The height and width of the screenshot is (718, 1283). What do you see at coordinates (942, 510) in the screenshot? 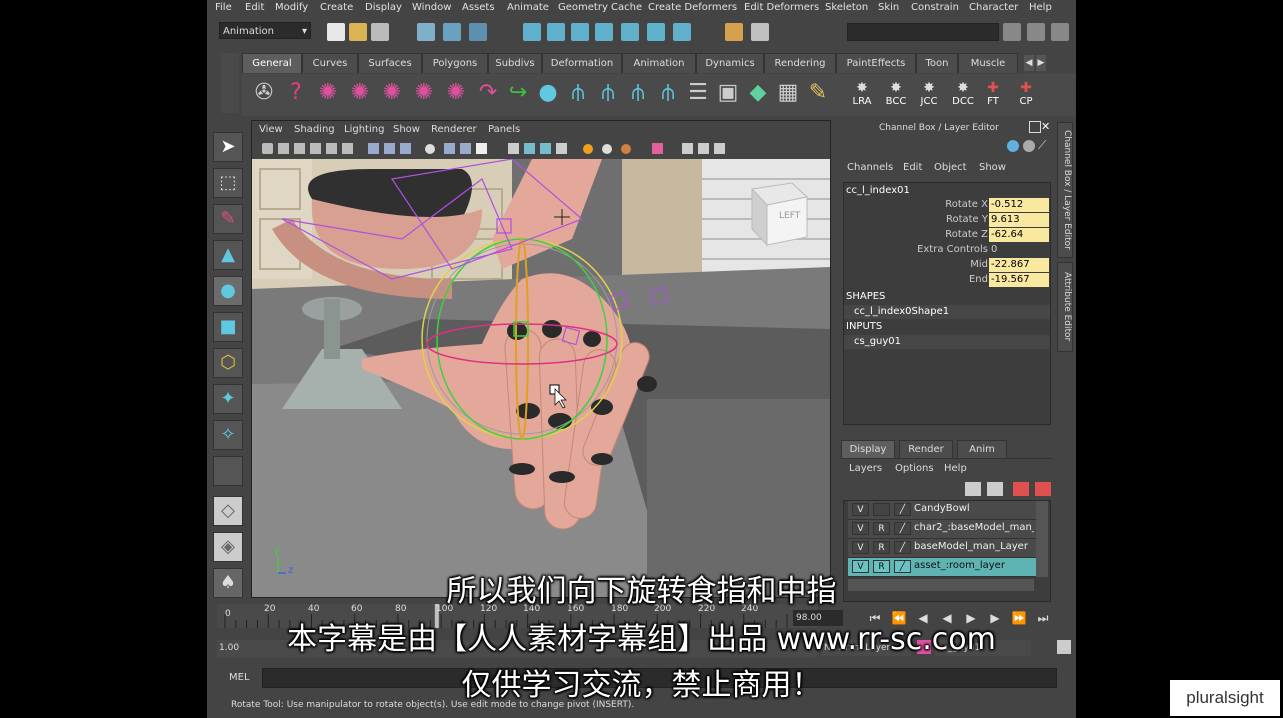
I see `layer-row: V ╱ CandyBowl` at bounding box center [942, 510].